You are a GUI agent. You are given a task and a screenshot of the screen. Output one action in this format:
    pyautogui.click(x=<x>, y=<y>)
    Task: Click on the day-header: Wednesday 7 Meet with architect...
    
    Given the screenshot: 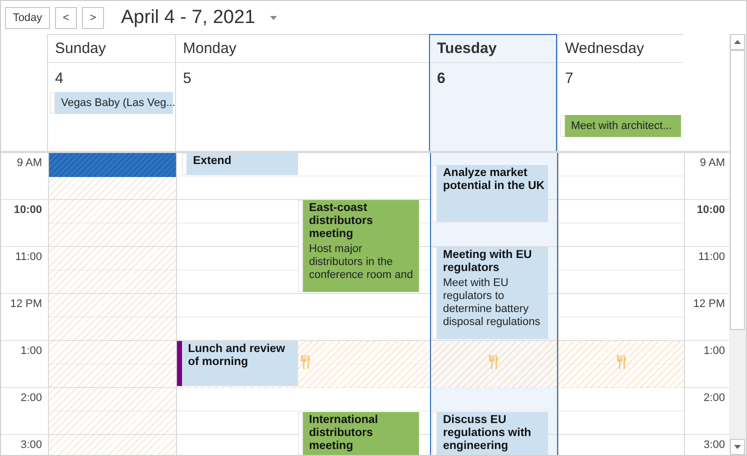 What is the action you would take?
    pyautogui.click(x=620, y=92)
    